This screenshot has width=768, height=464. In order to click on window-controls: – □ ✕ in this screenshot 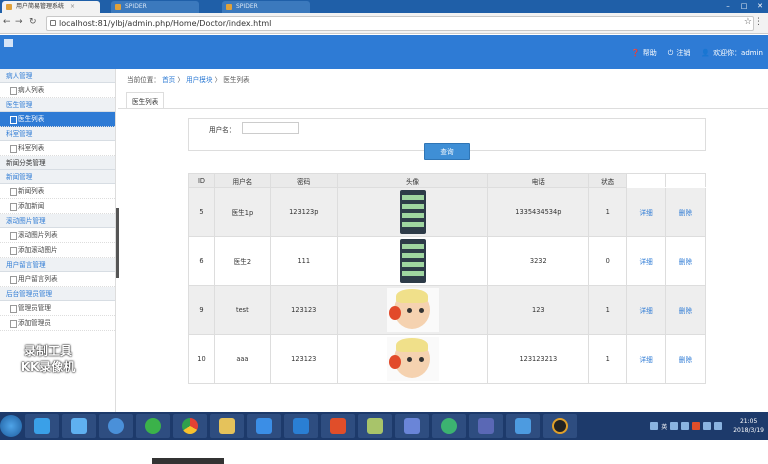, I will do `click(744, 6)`.